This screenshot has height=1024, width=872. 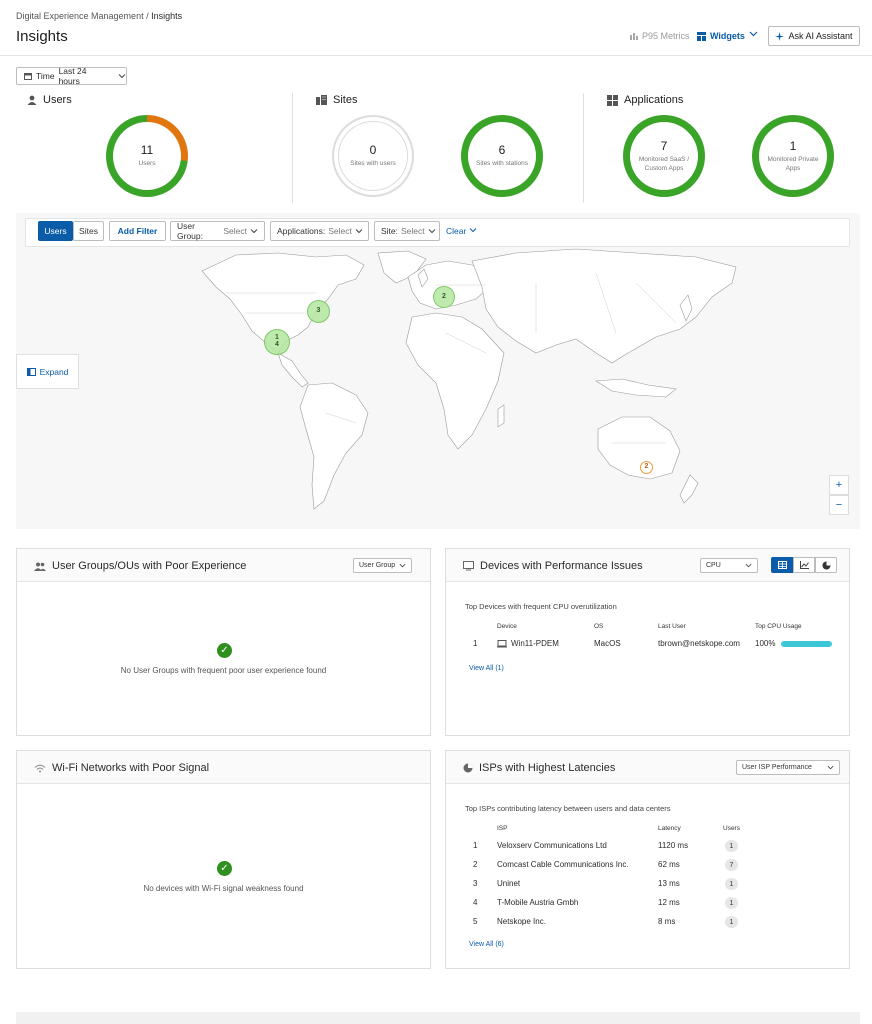 I want to click on pie-chart-icon, so click(x=826, y=565).